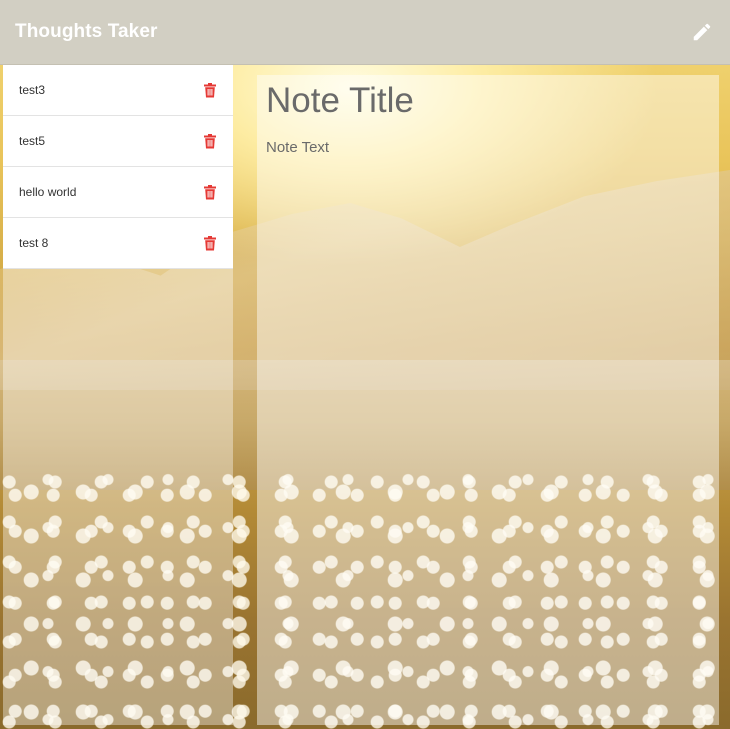  Describe the element at coordinates (32, 141) in the screenshot. I see `note-item-label: test5` at that location.